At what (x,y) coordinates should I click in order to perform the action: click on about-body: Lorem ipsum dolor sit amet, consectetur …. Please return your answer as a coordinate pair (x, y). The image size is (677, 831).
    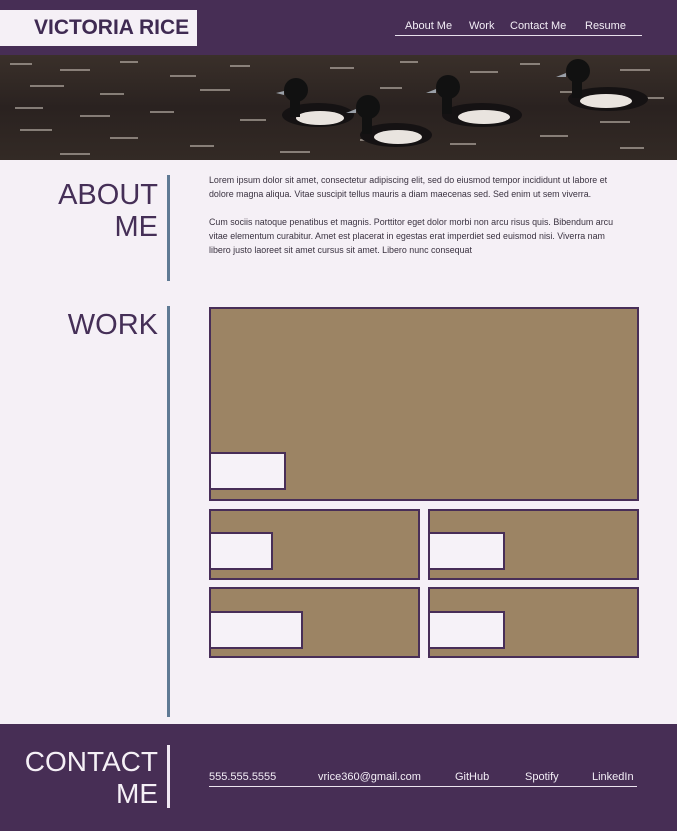
    Looking at the image, I should click on (419, 222).